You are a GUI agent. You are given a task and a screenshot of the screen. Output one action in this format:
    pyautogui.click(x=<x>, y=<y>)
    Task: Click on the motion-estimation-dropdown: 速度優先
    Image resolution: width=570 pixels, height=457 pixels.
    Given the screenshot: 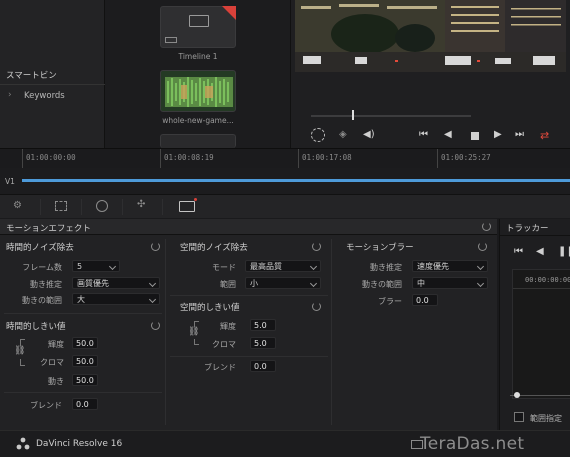 What is the action you would take?
    pyautogui.click(x=450, y=266)
    